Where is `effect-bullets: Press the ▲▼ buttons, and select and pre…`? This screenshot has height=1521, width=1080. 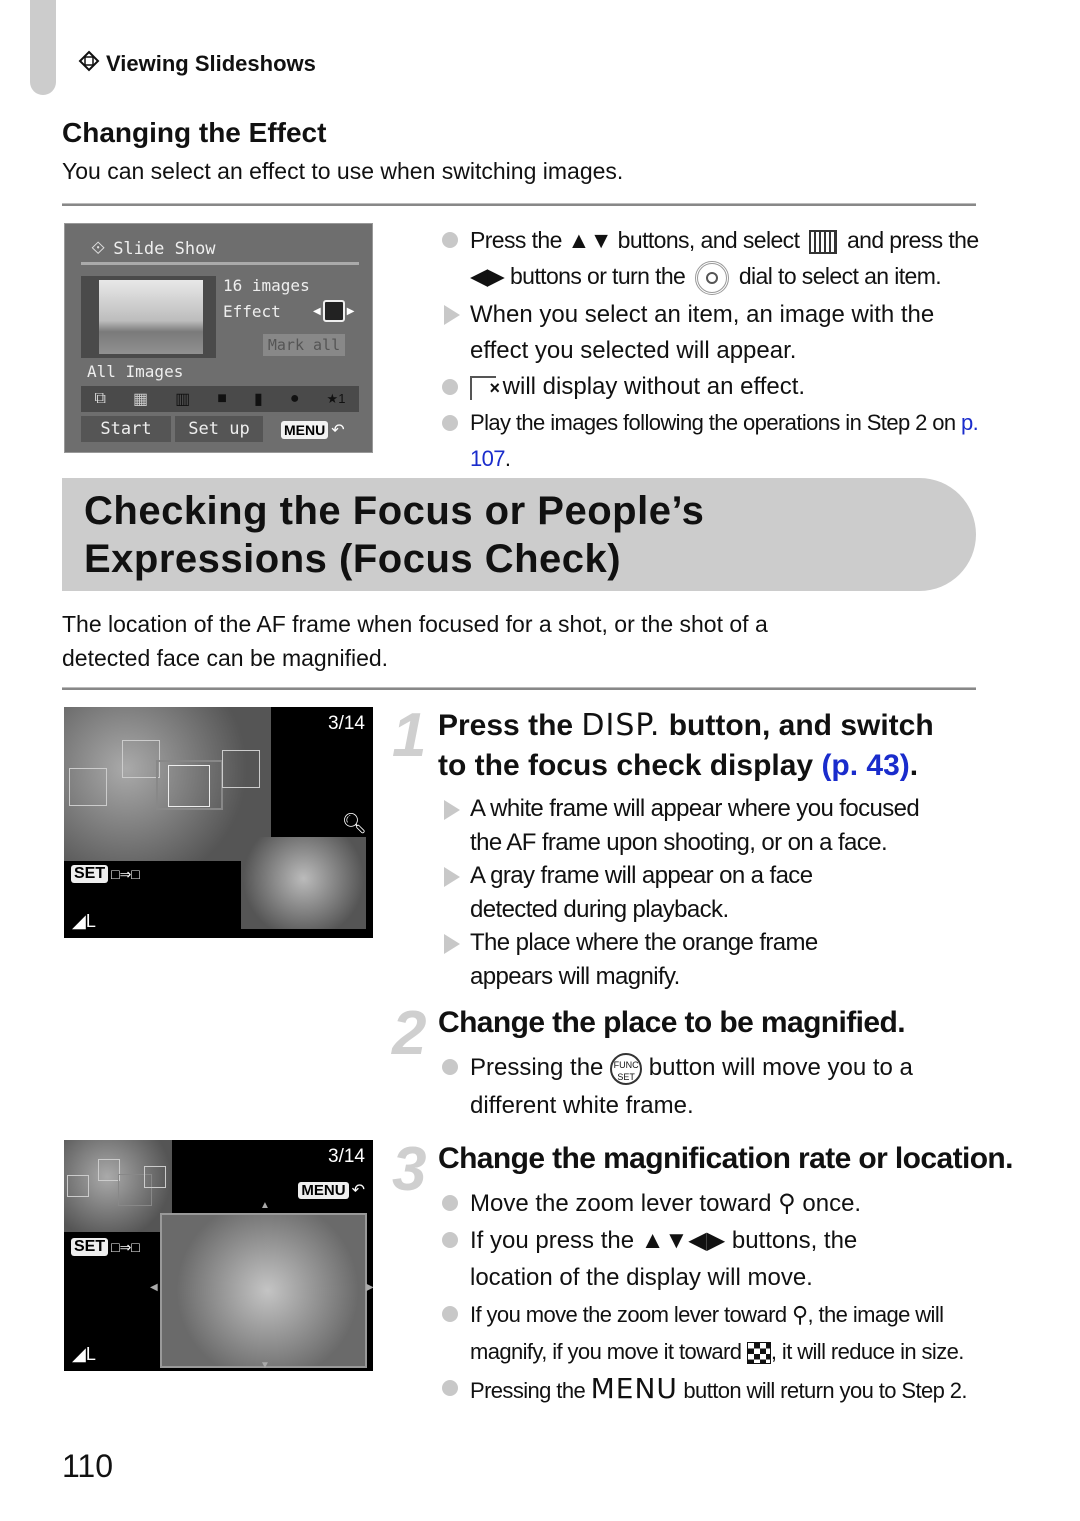 effect-bullets: Press the ▲▼ buttons, and select and pre… is located at coordinates (710, 349).